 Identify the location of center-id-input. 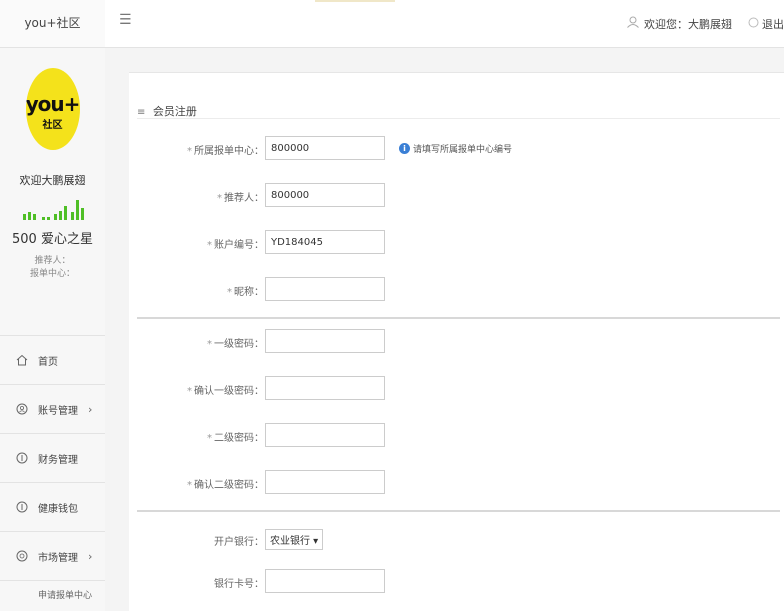
(325, 148).